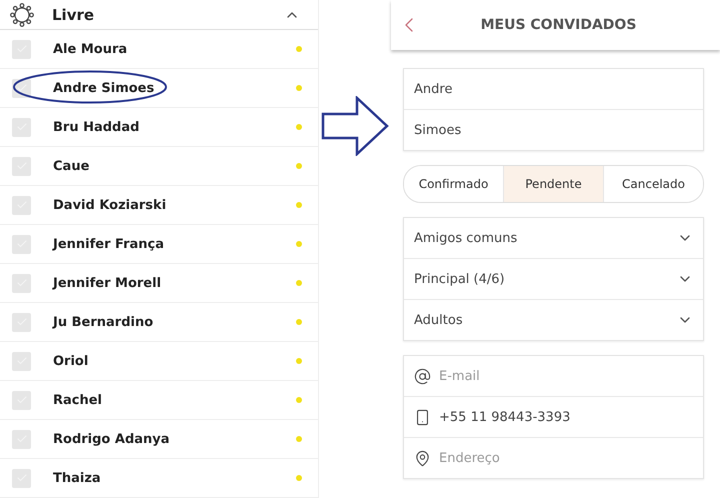 The width and height of the screenshot is (720, 498). Describe the element at coordinates (22, 88) in the screenshot. I see `checkmark-icon` at that location.